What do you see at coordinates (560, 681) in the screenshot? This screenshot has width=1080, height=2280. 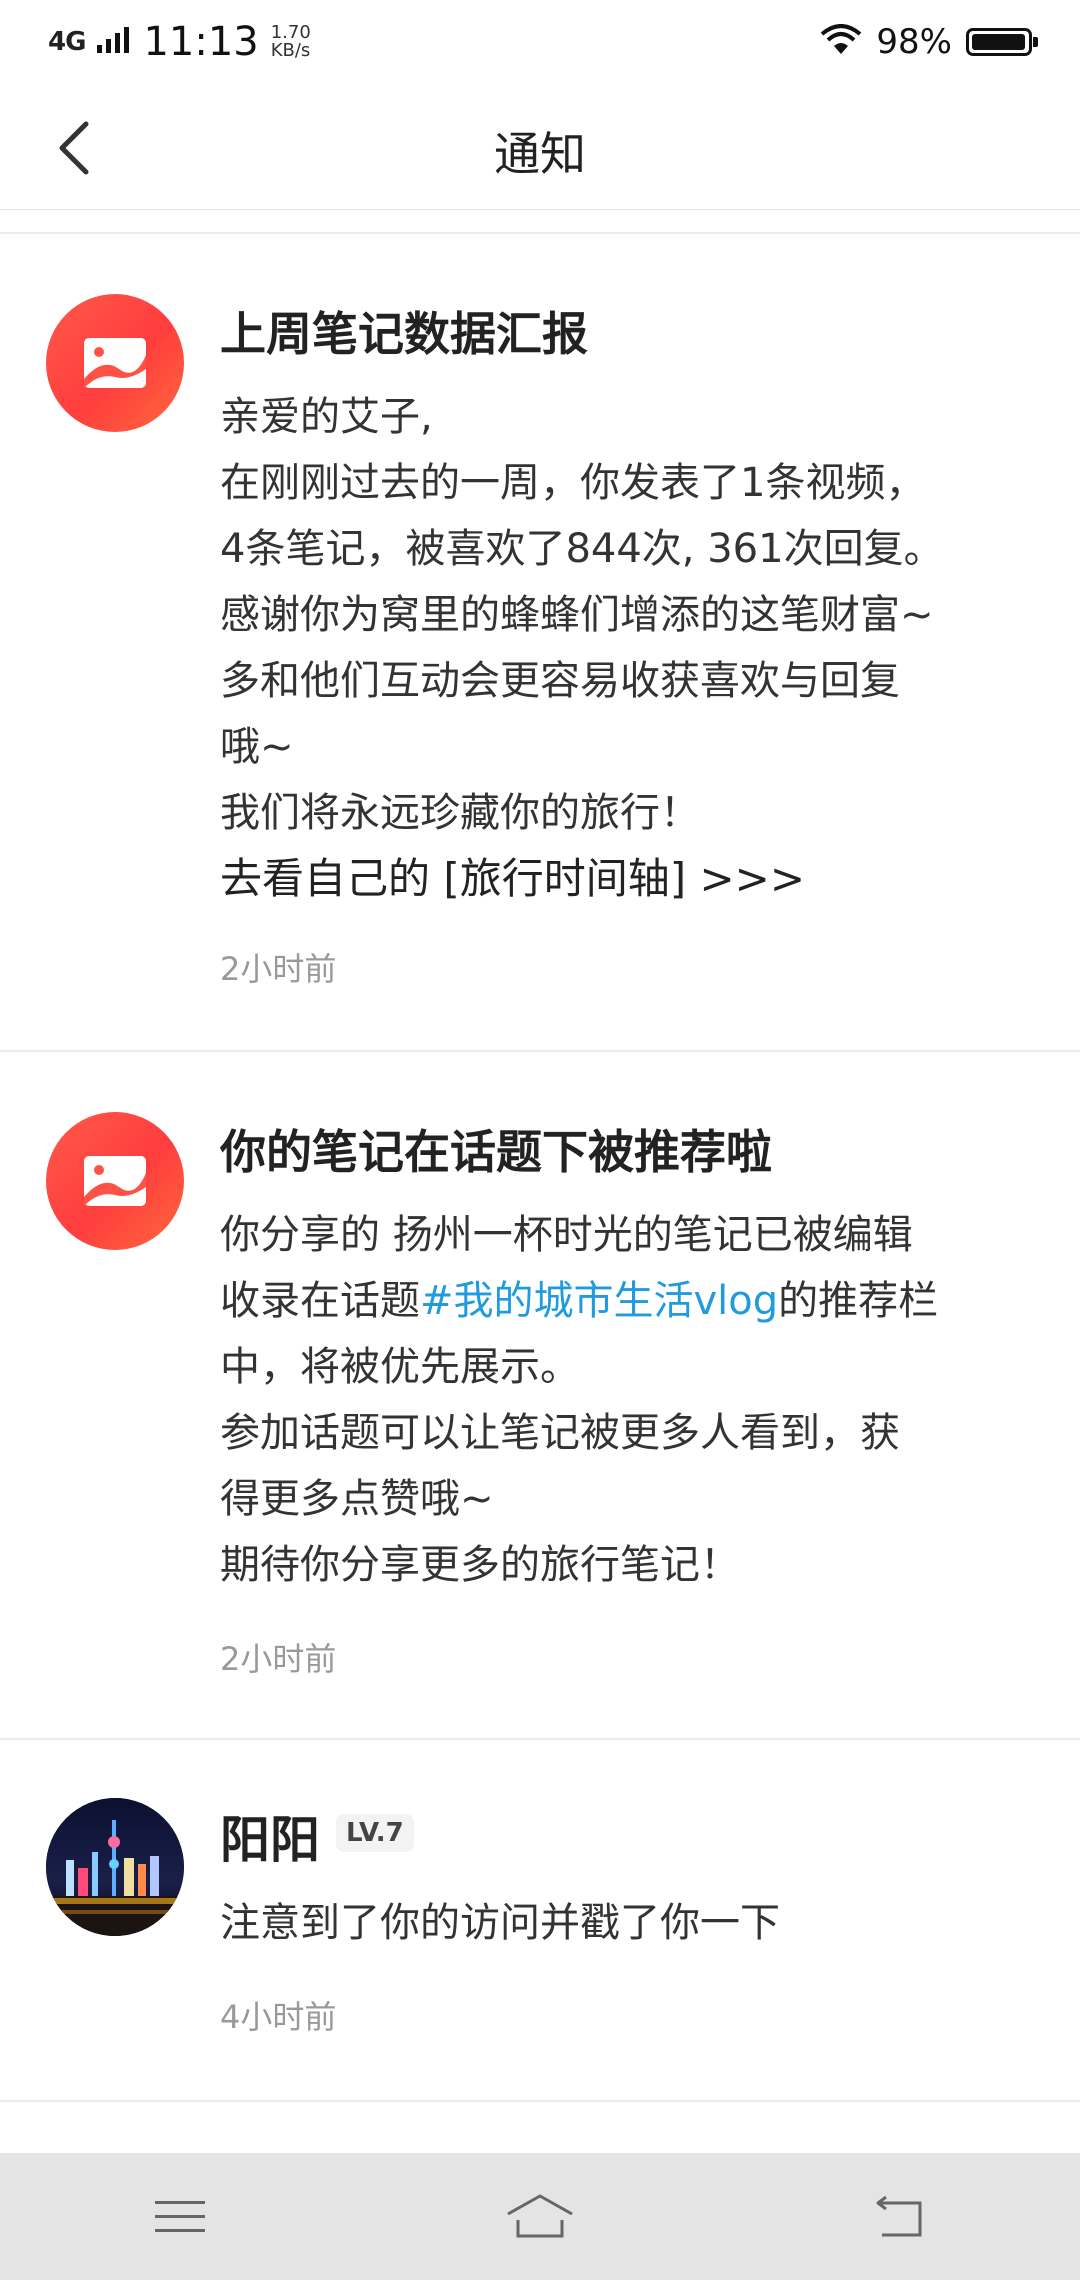 I see `body-line: 多和他们互动会更容易收获喜欢与回复` at bounding box center [560, 681].